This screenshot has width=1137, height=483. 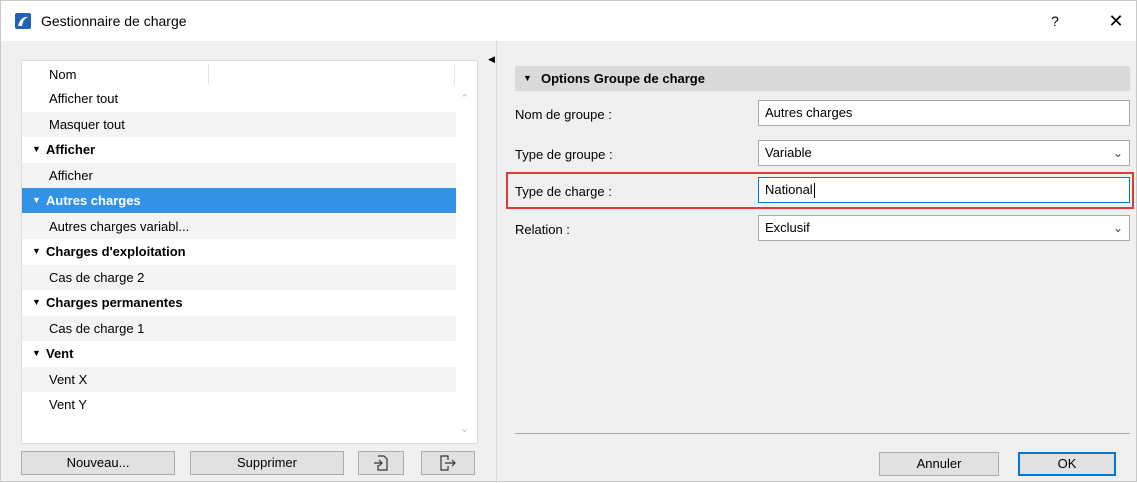 I want to click on archicad-app-icon, so click(x=23, y=21).